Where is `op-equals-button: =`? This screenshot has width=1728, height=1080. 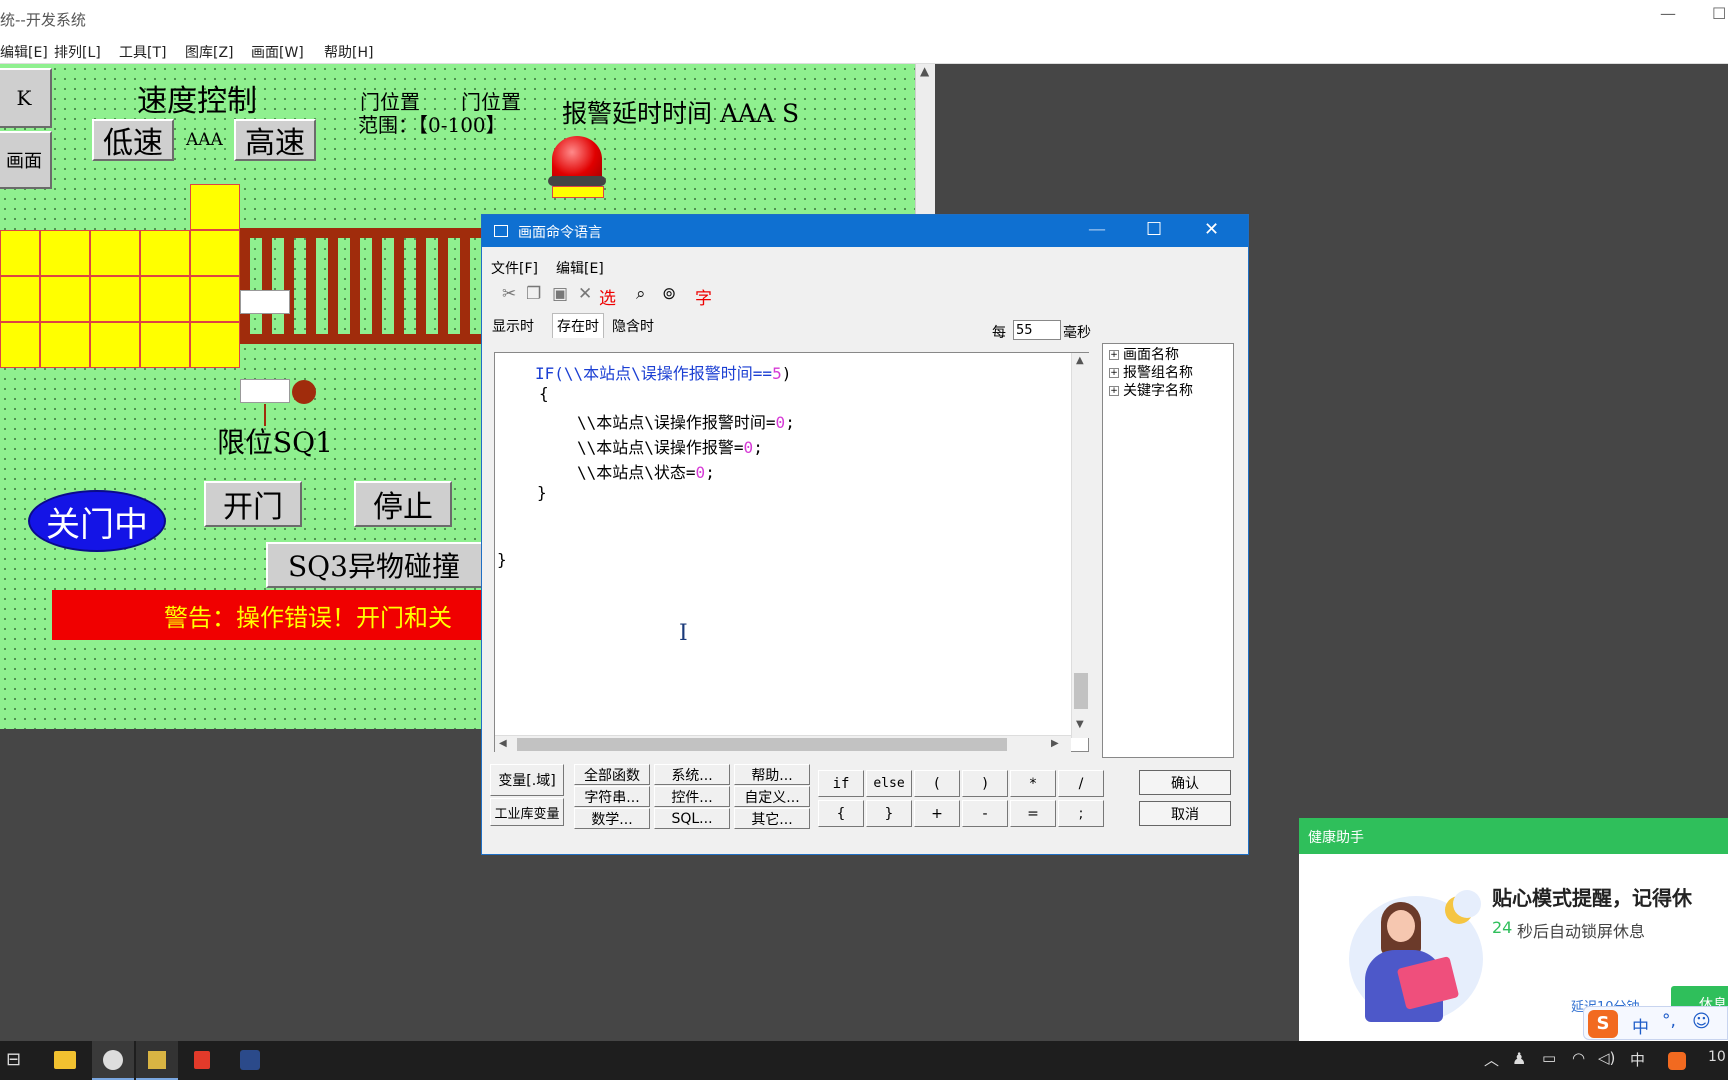
op-equals-button: = is located at coordinates (1033, 813).